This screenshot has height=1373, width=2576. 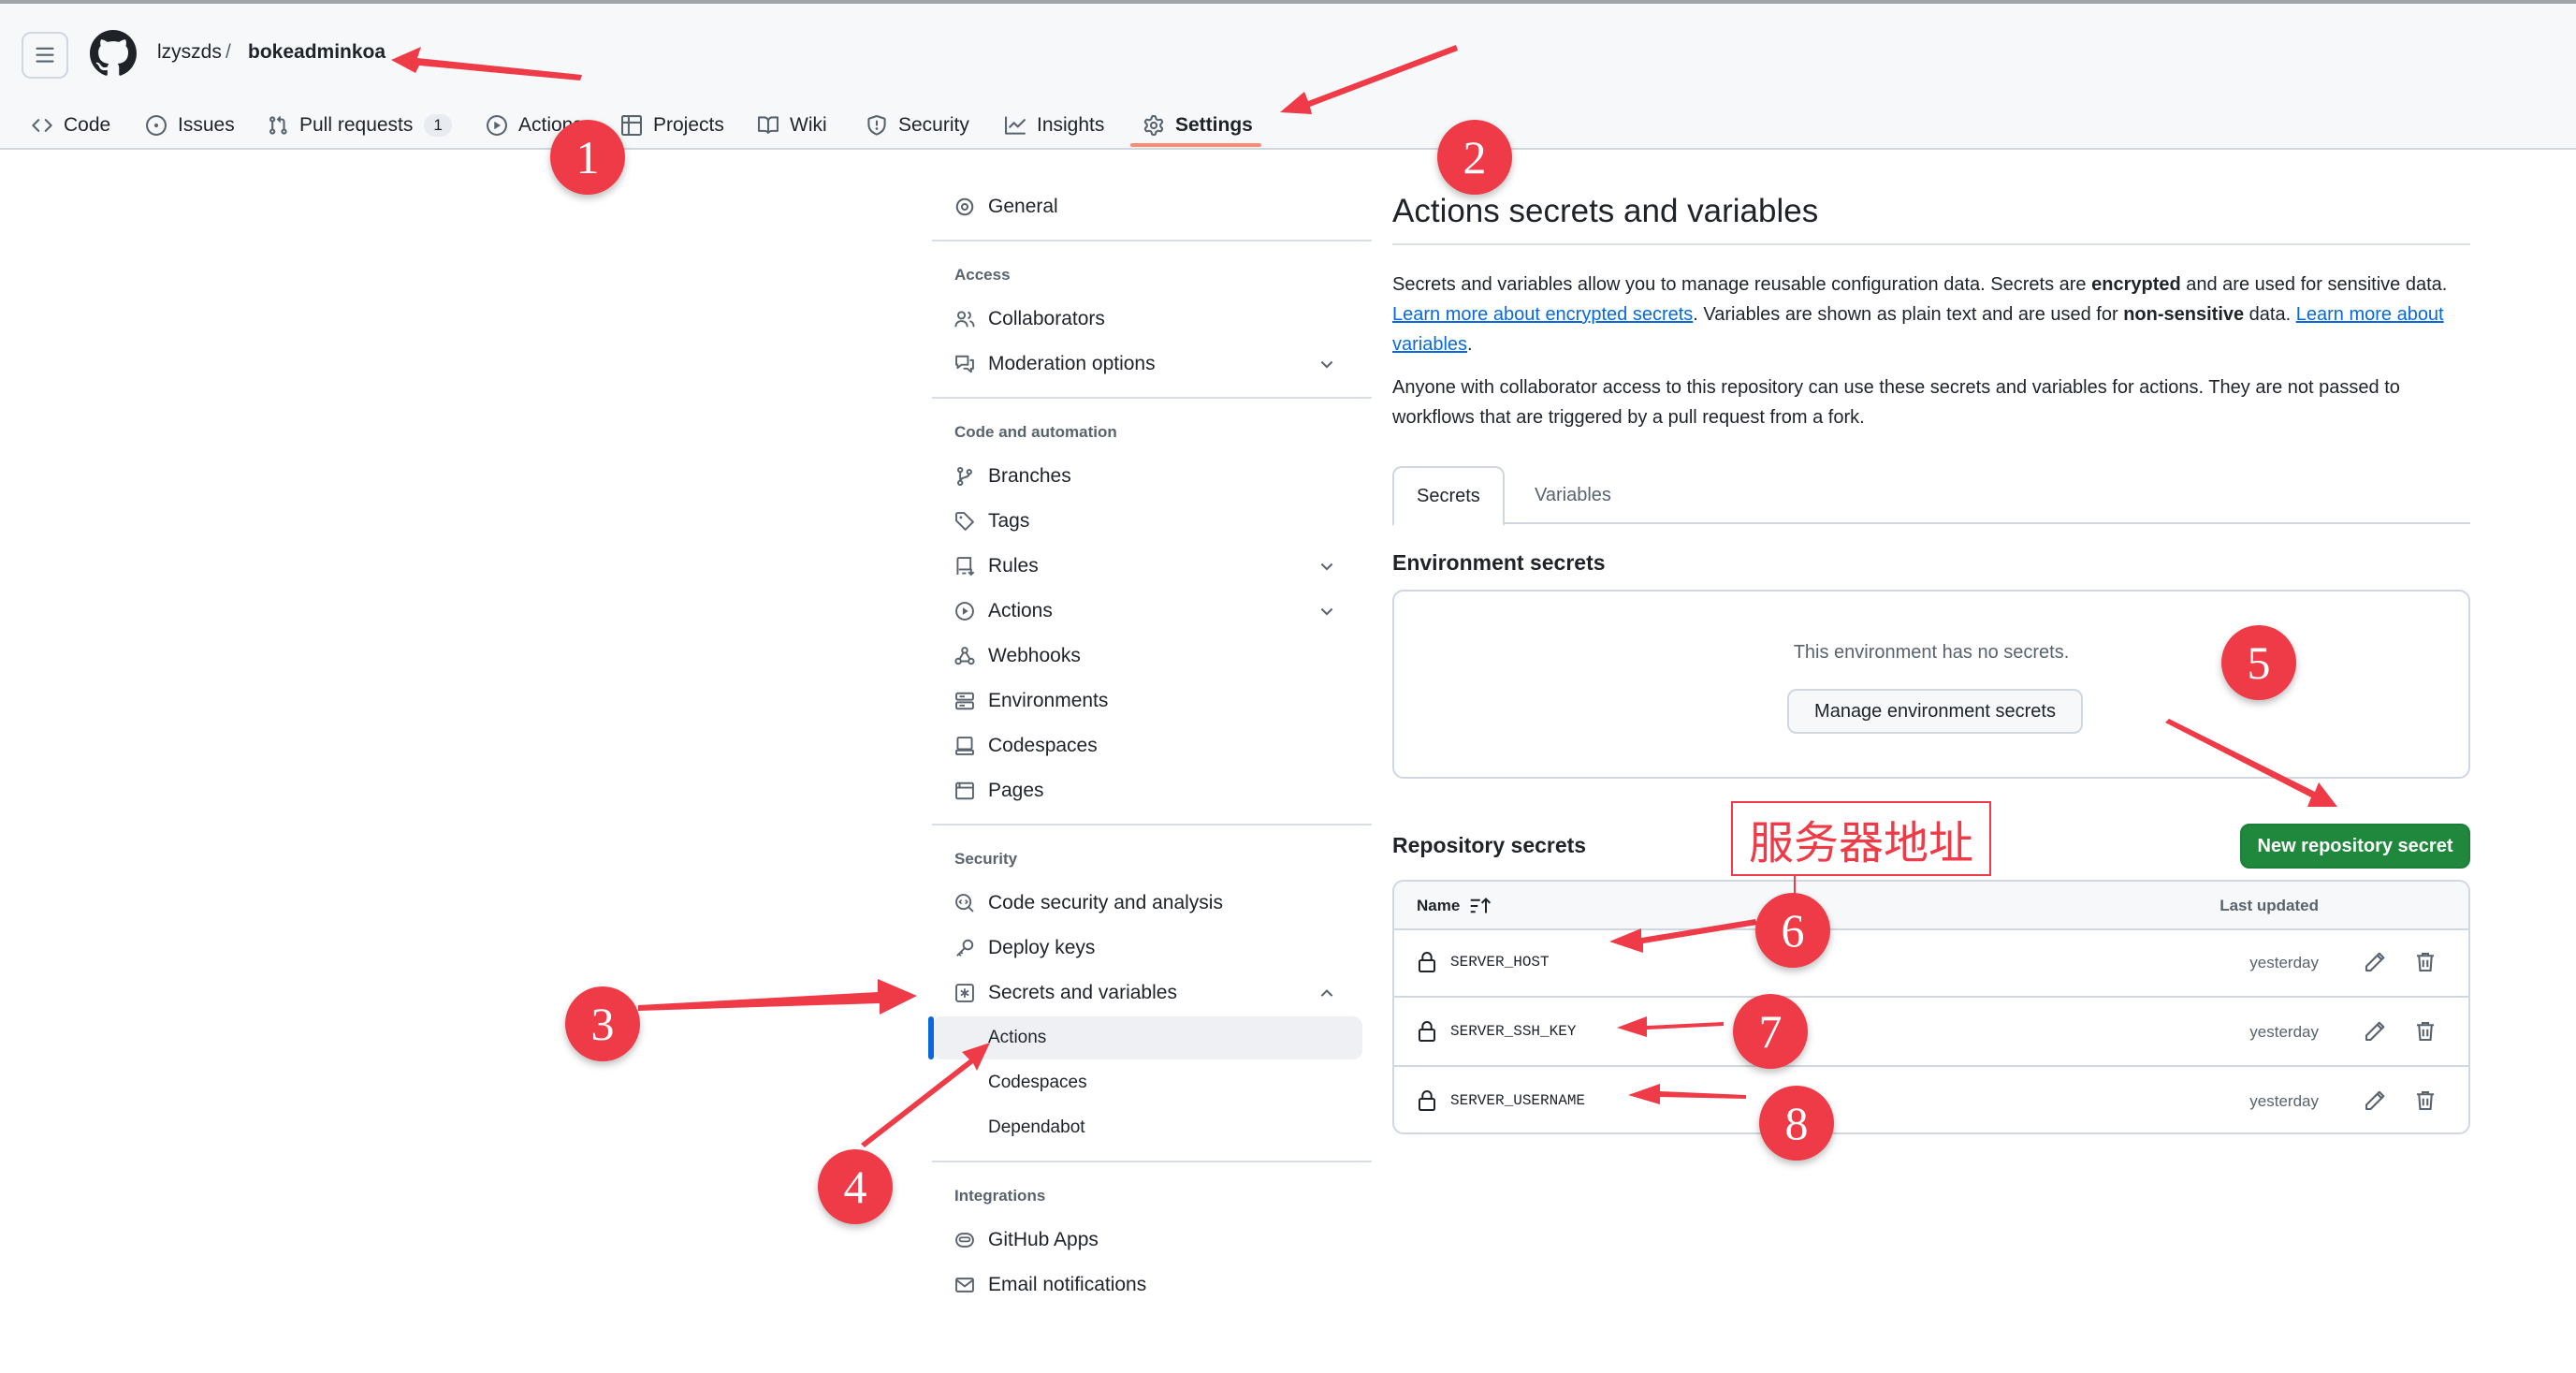 I want to click on sidebar-subitem-dependabot: Dependabot, so click(x=1147, y=1127).